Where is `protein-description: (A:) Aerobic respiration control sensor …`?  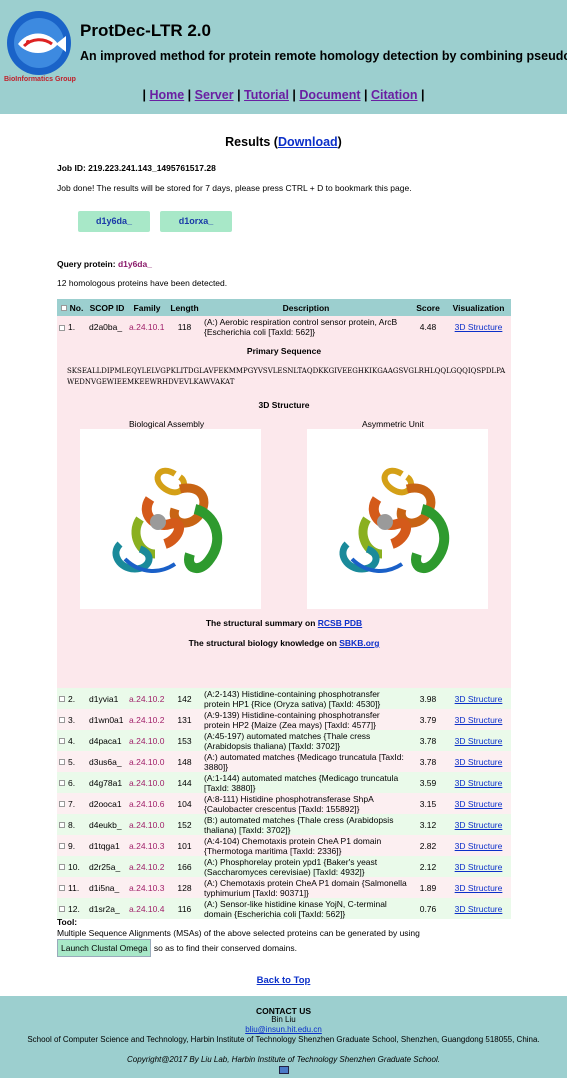
protein-description: (A:) Aerobic respiration control sensor … is located at coordinates (301, 327).